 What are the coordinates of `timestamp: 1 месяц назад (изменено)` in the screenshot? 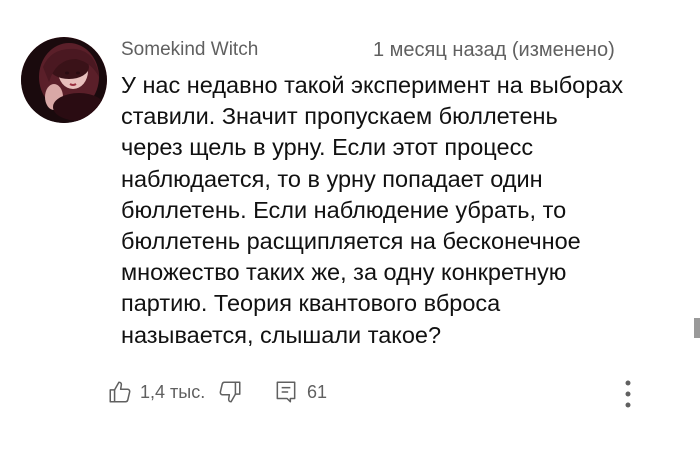 It's located at (494, 50).